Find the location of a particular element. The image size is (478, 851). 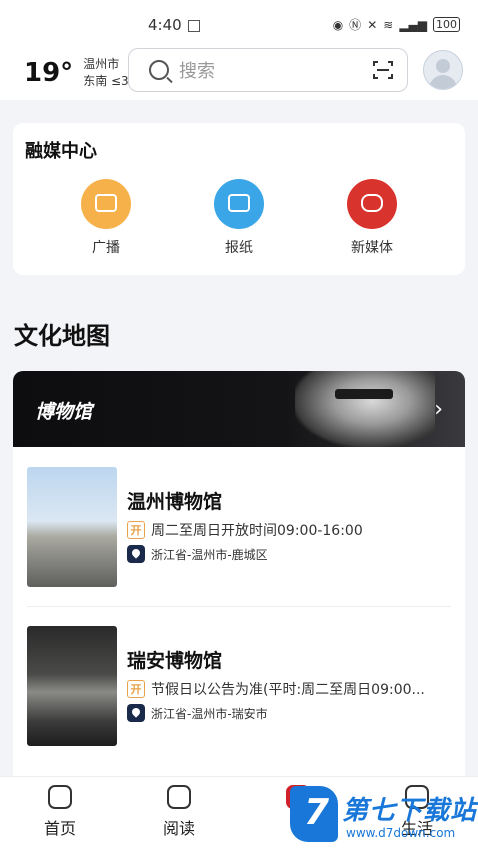

watermark-logo is located at coordinates (314, 814).